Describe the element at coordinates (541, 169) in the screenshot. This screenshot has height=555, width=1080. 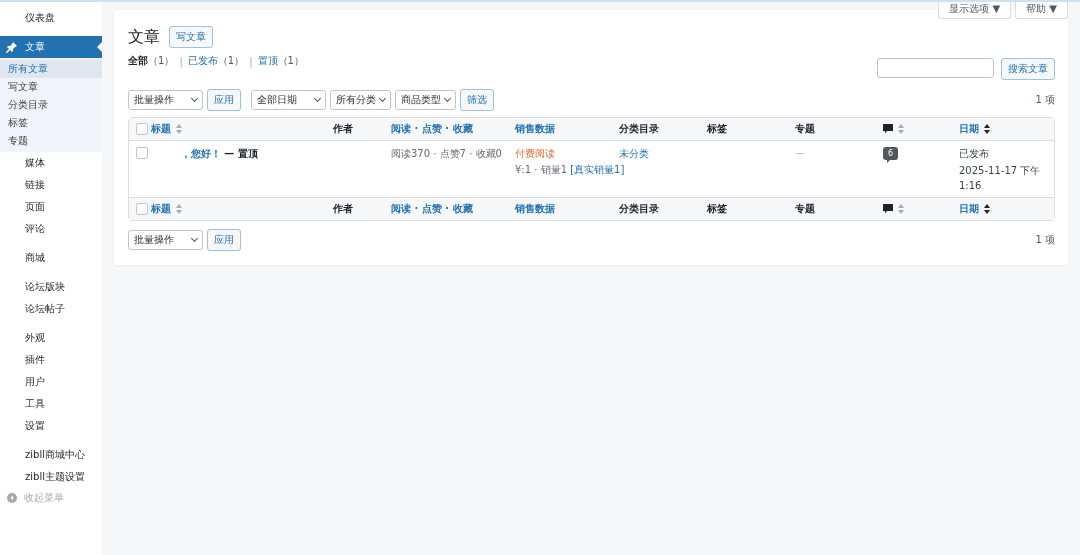
I see `sale-info: ¥:1 · 销量1` at that location.